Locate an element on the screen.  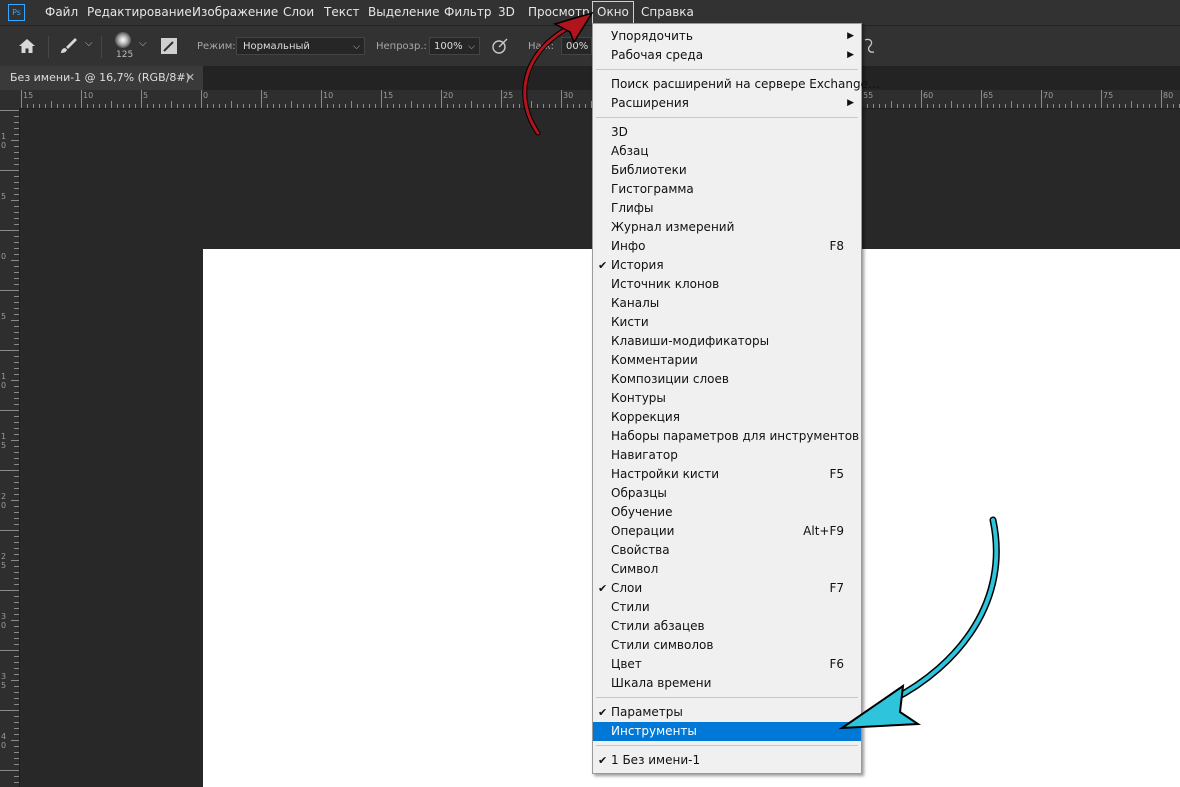
menu-item-источник-клонов: Источник клонов is located at coordinates (727, 284).